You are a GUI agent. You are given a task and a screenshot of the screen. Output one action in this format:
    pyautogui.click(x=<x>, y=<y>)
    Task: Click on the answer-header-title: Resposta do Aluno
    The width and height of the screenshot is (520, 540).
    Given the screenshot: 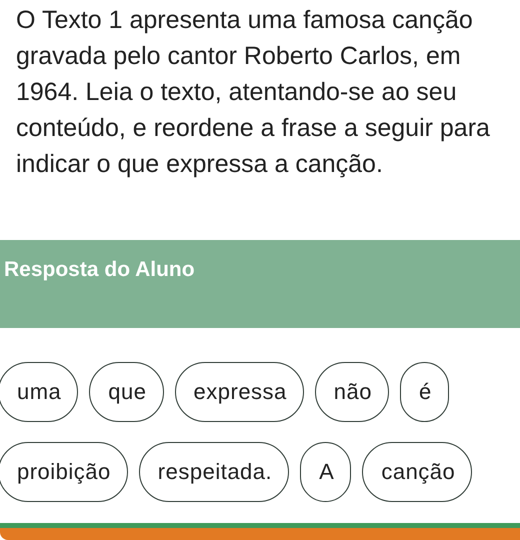 What is the action you would take?
    pyautogui.click(x=99, y=270)
    